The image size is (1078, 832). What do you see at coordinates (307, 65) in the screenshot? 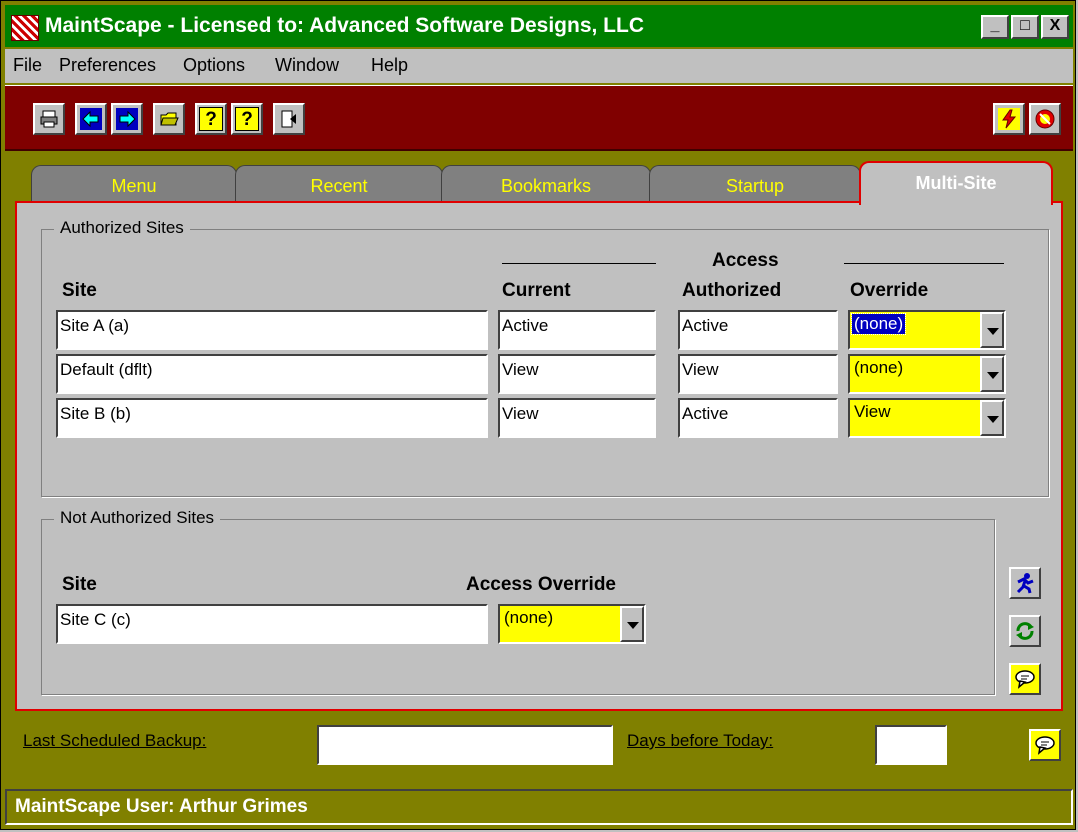
I see `menu-window: Window` at bounding box center [307, 65].